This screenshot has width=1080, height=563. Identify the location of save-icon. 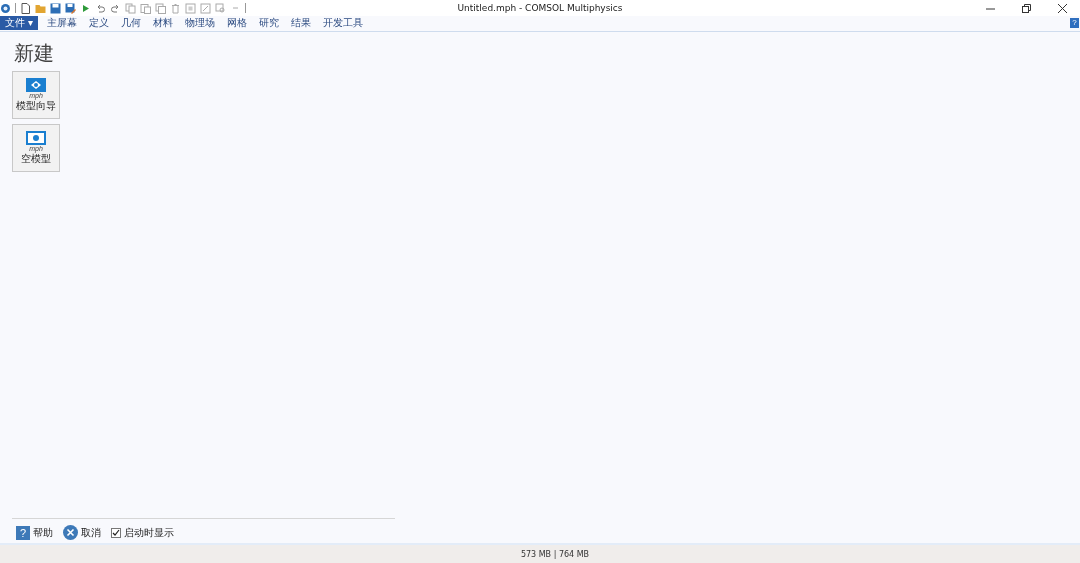
(55, 8).